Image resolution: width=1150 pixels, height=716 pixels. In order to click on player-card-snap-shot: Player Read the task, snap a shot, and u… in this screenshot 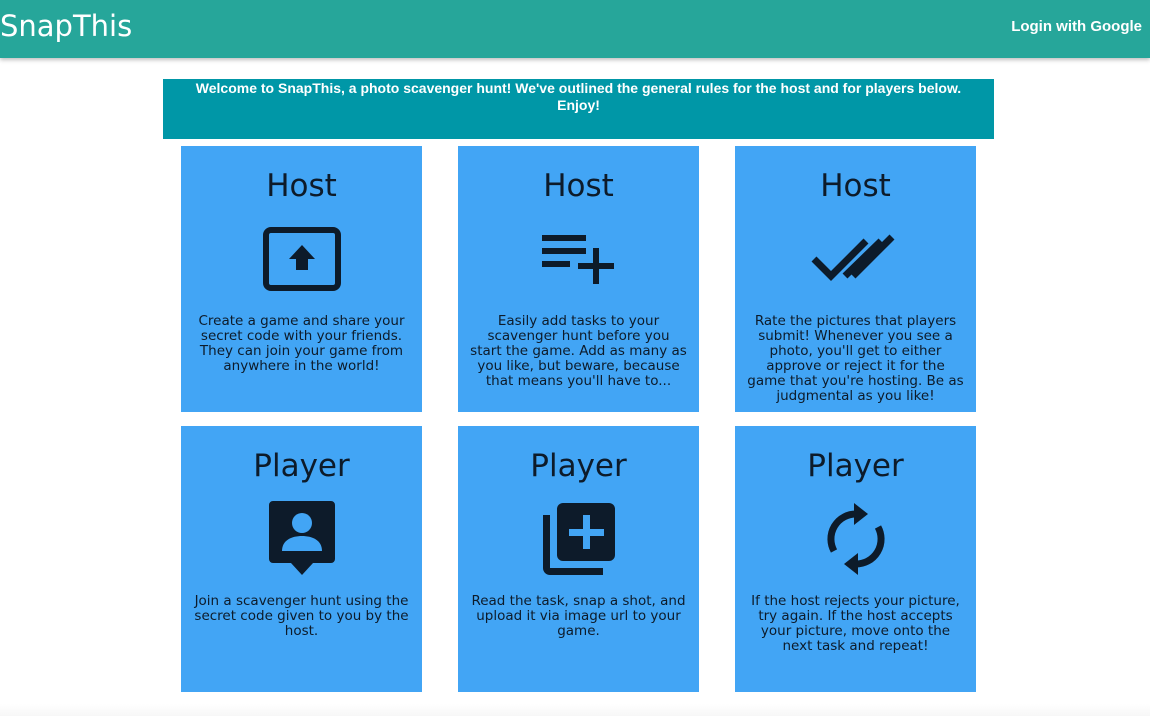, I will do `click(578, 559)`.